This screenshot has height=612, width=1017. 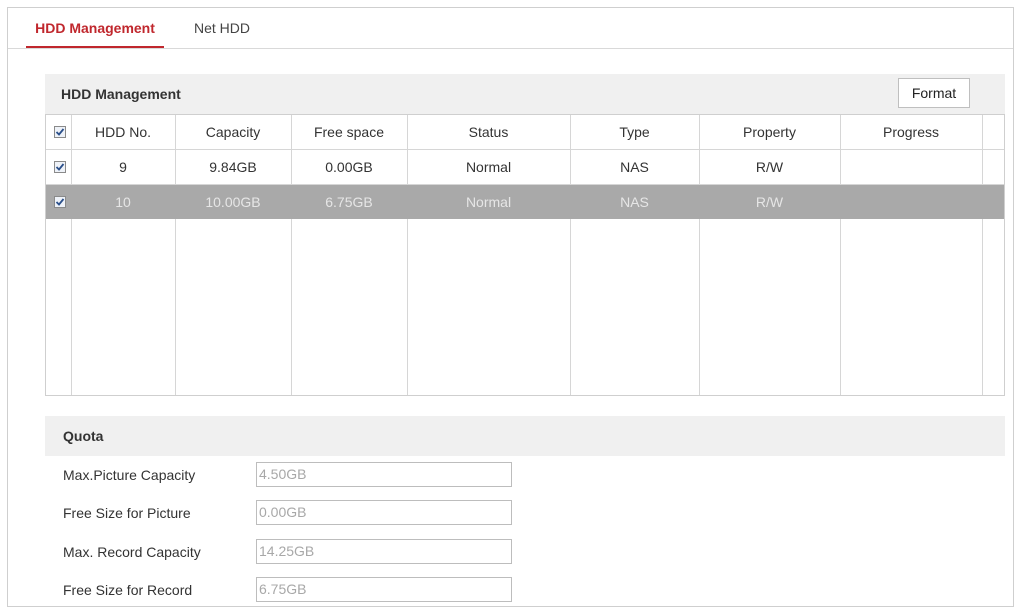 I want to click on tab-bar: HDD Management Net HDD, so click(x=510, y=28).